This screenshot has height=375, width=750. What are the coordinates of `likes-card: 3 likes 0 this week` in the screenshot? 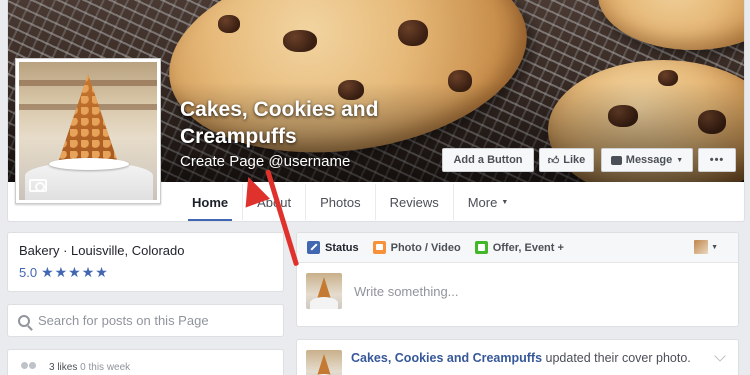 It's located at (145, 362).